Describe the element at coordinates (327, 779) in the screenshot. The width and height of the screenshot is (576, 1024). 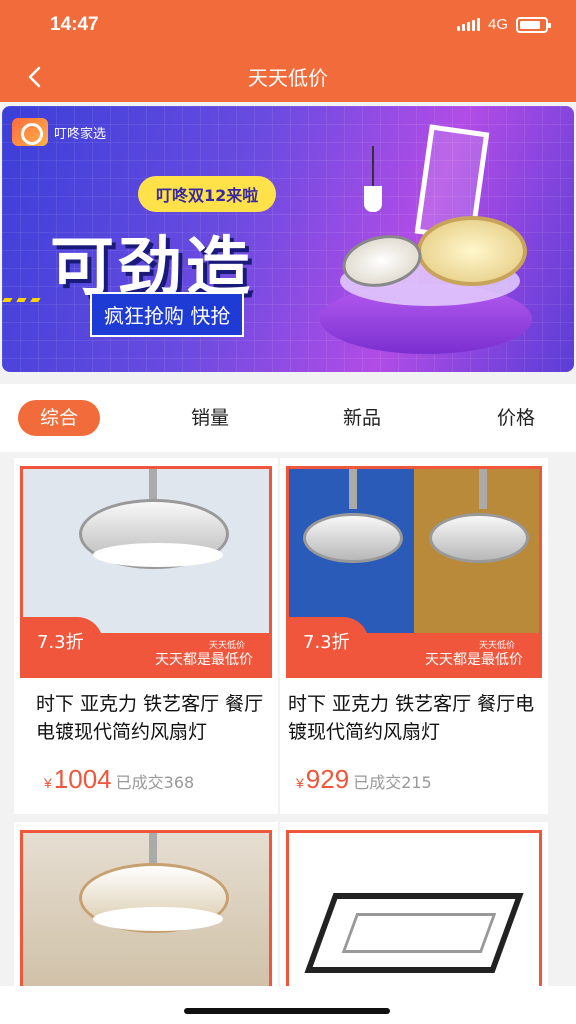
I see `price-value: 929` at that location.